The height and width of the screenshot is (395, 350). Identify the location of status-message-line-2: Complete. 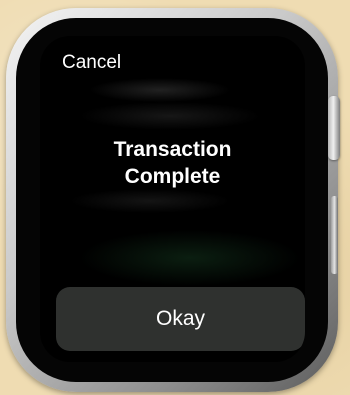
(172, 176).